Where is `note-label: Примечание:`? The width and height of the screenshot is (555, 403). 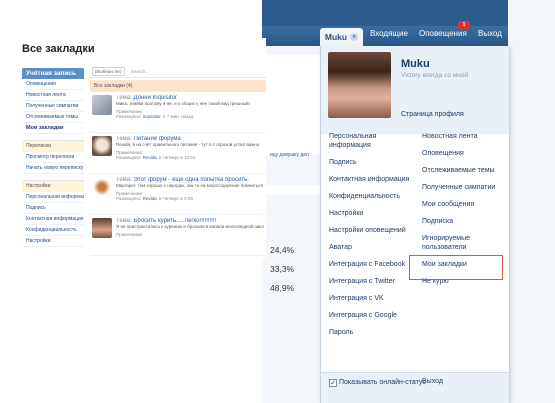
note-label: Примечание: is located at coordinates (130, 234).